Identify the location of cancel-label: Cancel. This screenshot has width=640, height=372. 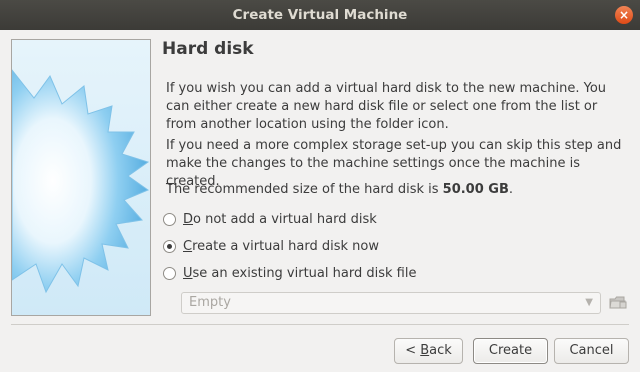
(591, 350).